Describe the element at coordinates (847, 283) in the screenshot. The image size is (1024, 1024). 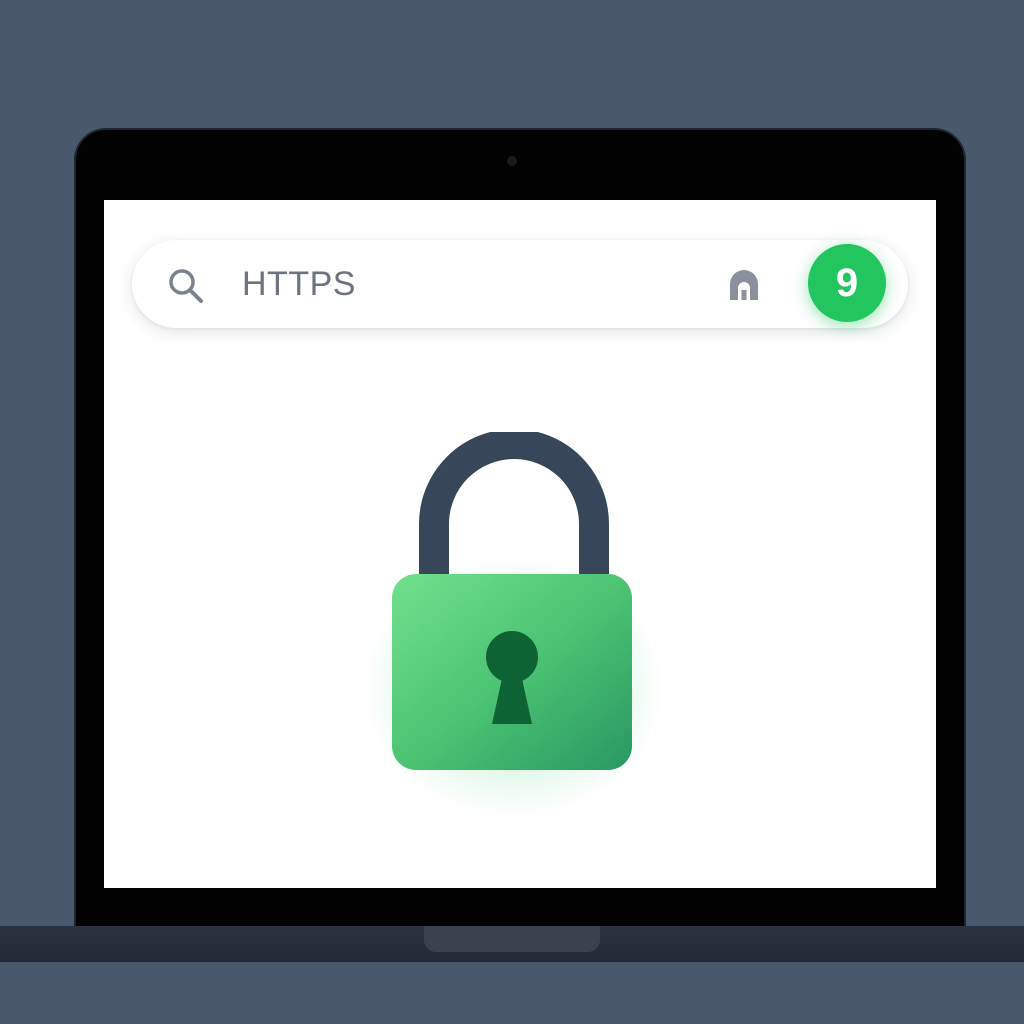
I see `profile-button: 9` at that location.